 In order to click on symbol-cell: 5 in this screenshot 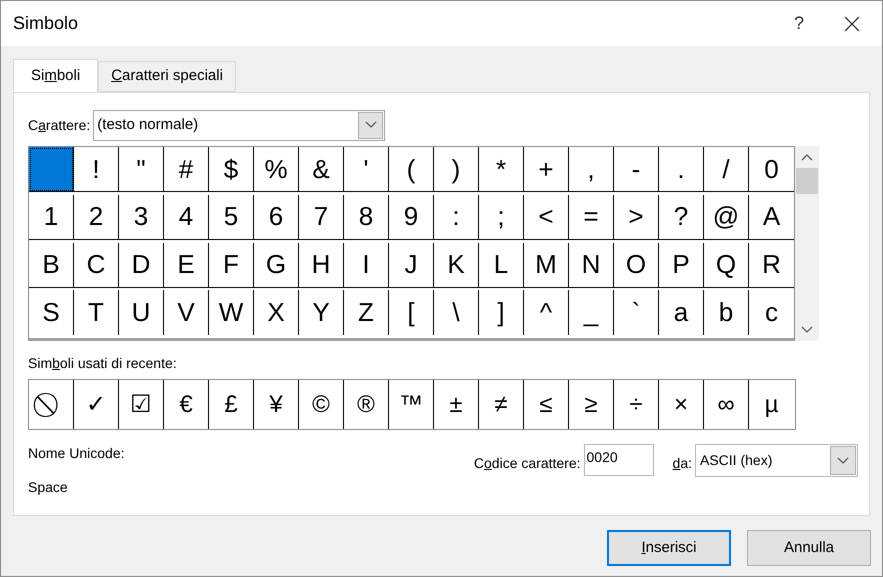, I will do `click(231, 217)`.